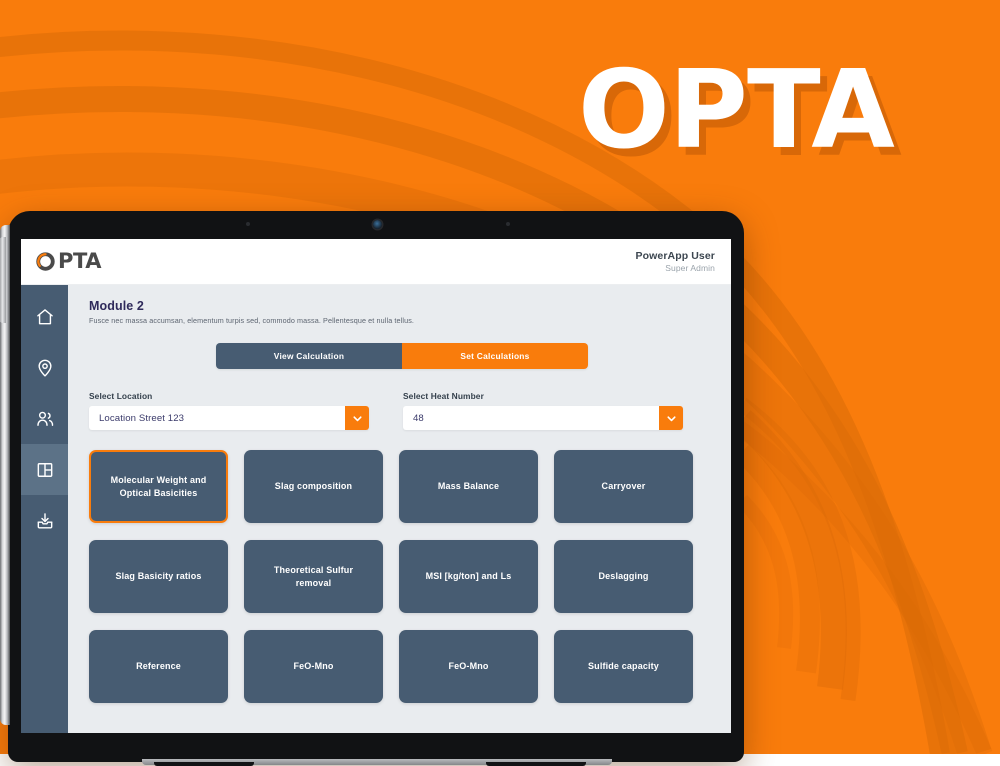 This screenshot has width=1000, height=766. I want to click on sidebar-nav, so click(44, 509).